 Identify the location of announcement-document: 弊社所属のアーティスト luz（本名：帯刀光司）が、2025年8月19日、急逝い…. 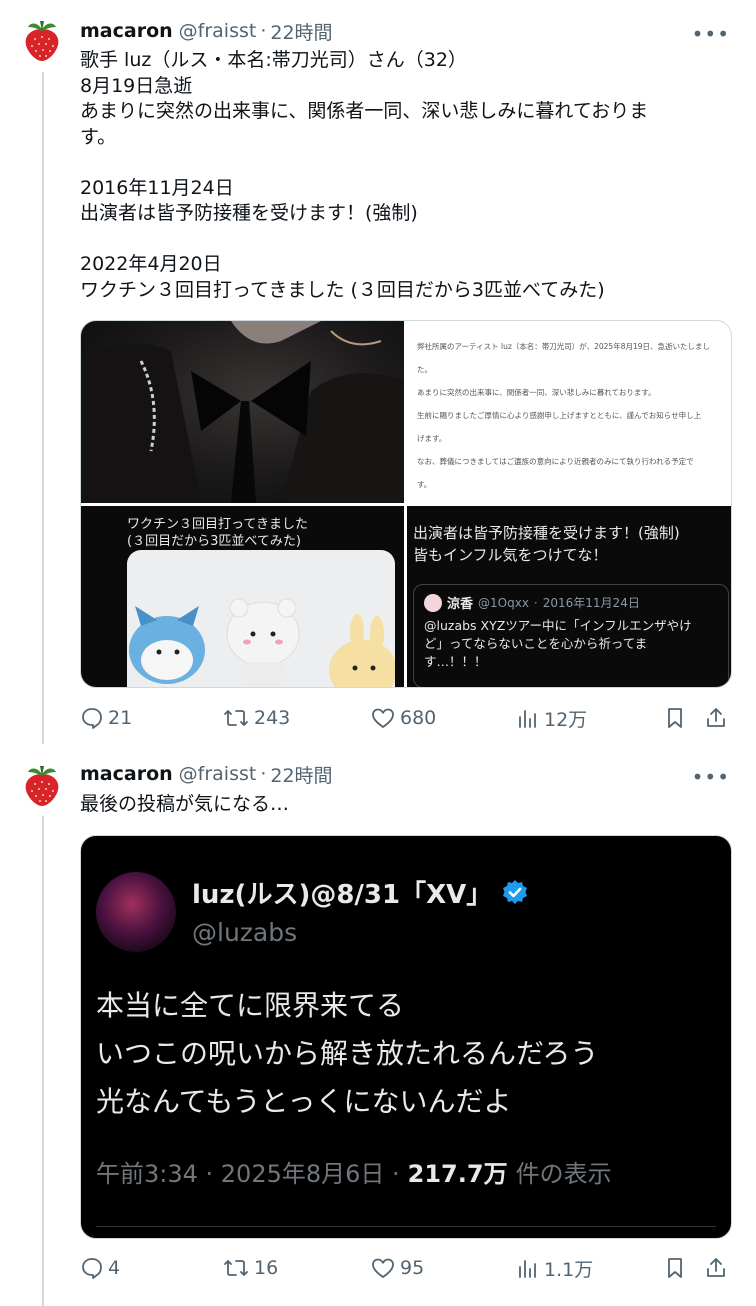
(569, 412).